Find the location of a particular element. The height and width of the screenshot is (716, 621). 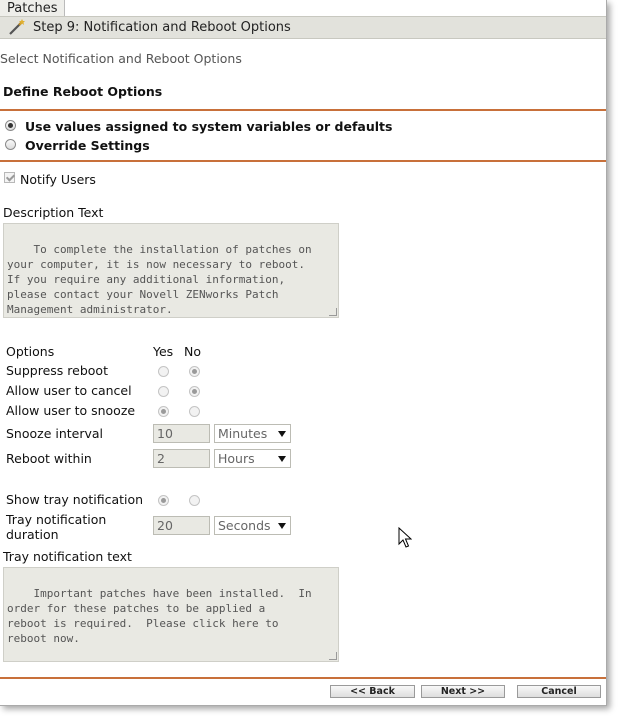

allow-cancel-no-radio is located at coordinates (194, 391).